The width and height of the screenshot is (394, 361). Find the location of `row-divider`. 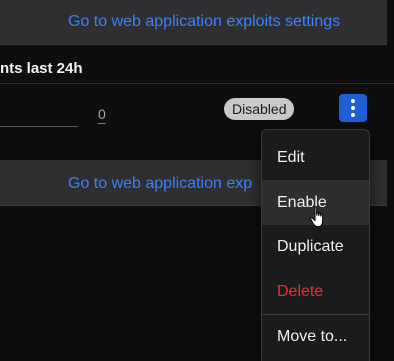

row-divider is located at coordinates (197, 83).